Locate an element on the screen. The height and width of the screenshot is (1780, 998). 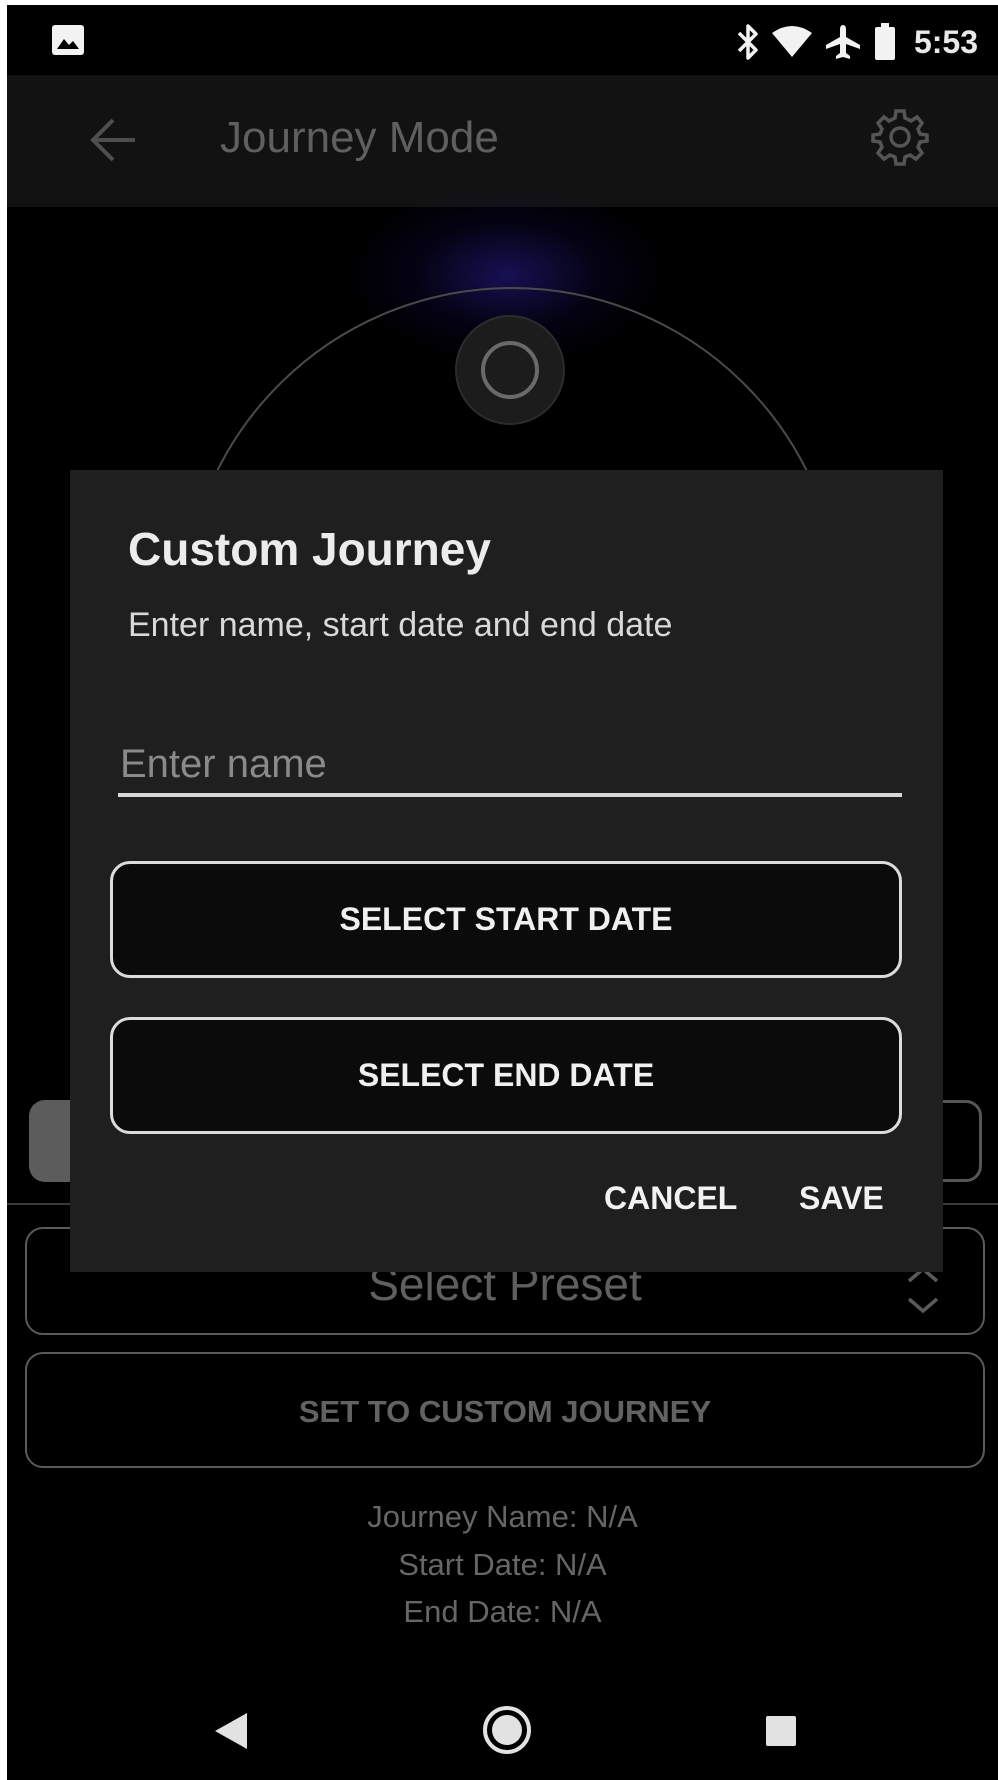
status-bar: 5:53 is located at coordinates (502, 40).